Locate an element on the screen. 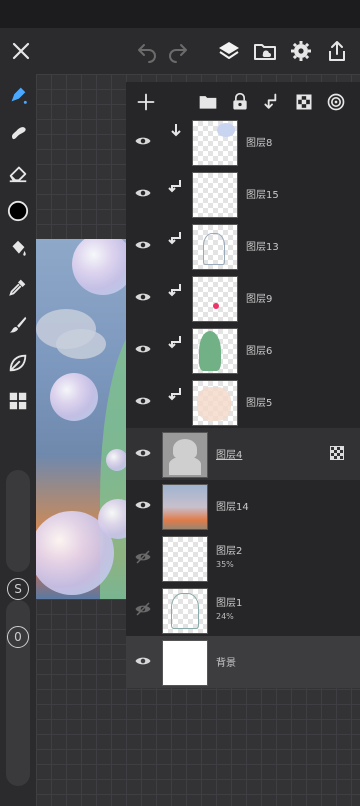  target-icon is located at coordinates (336, 102).